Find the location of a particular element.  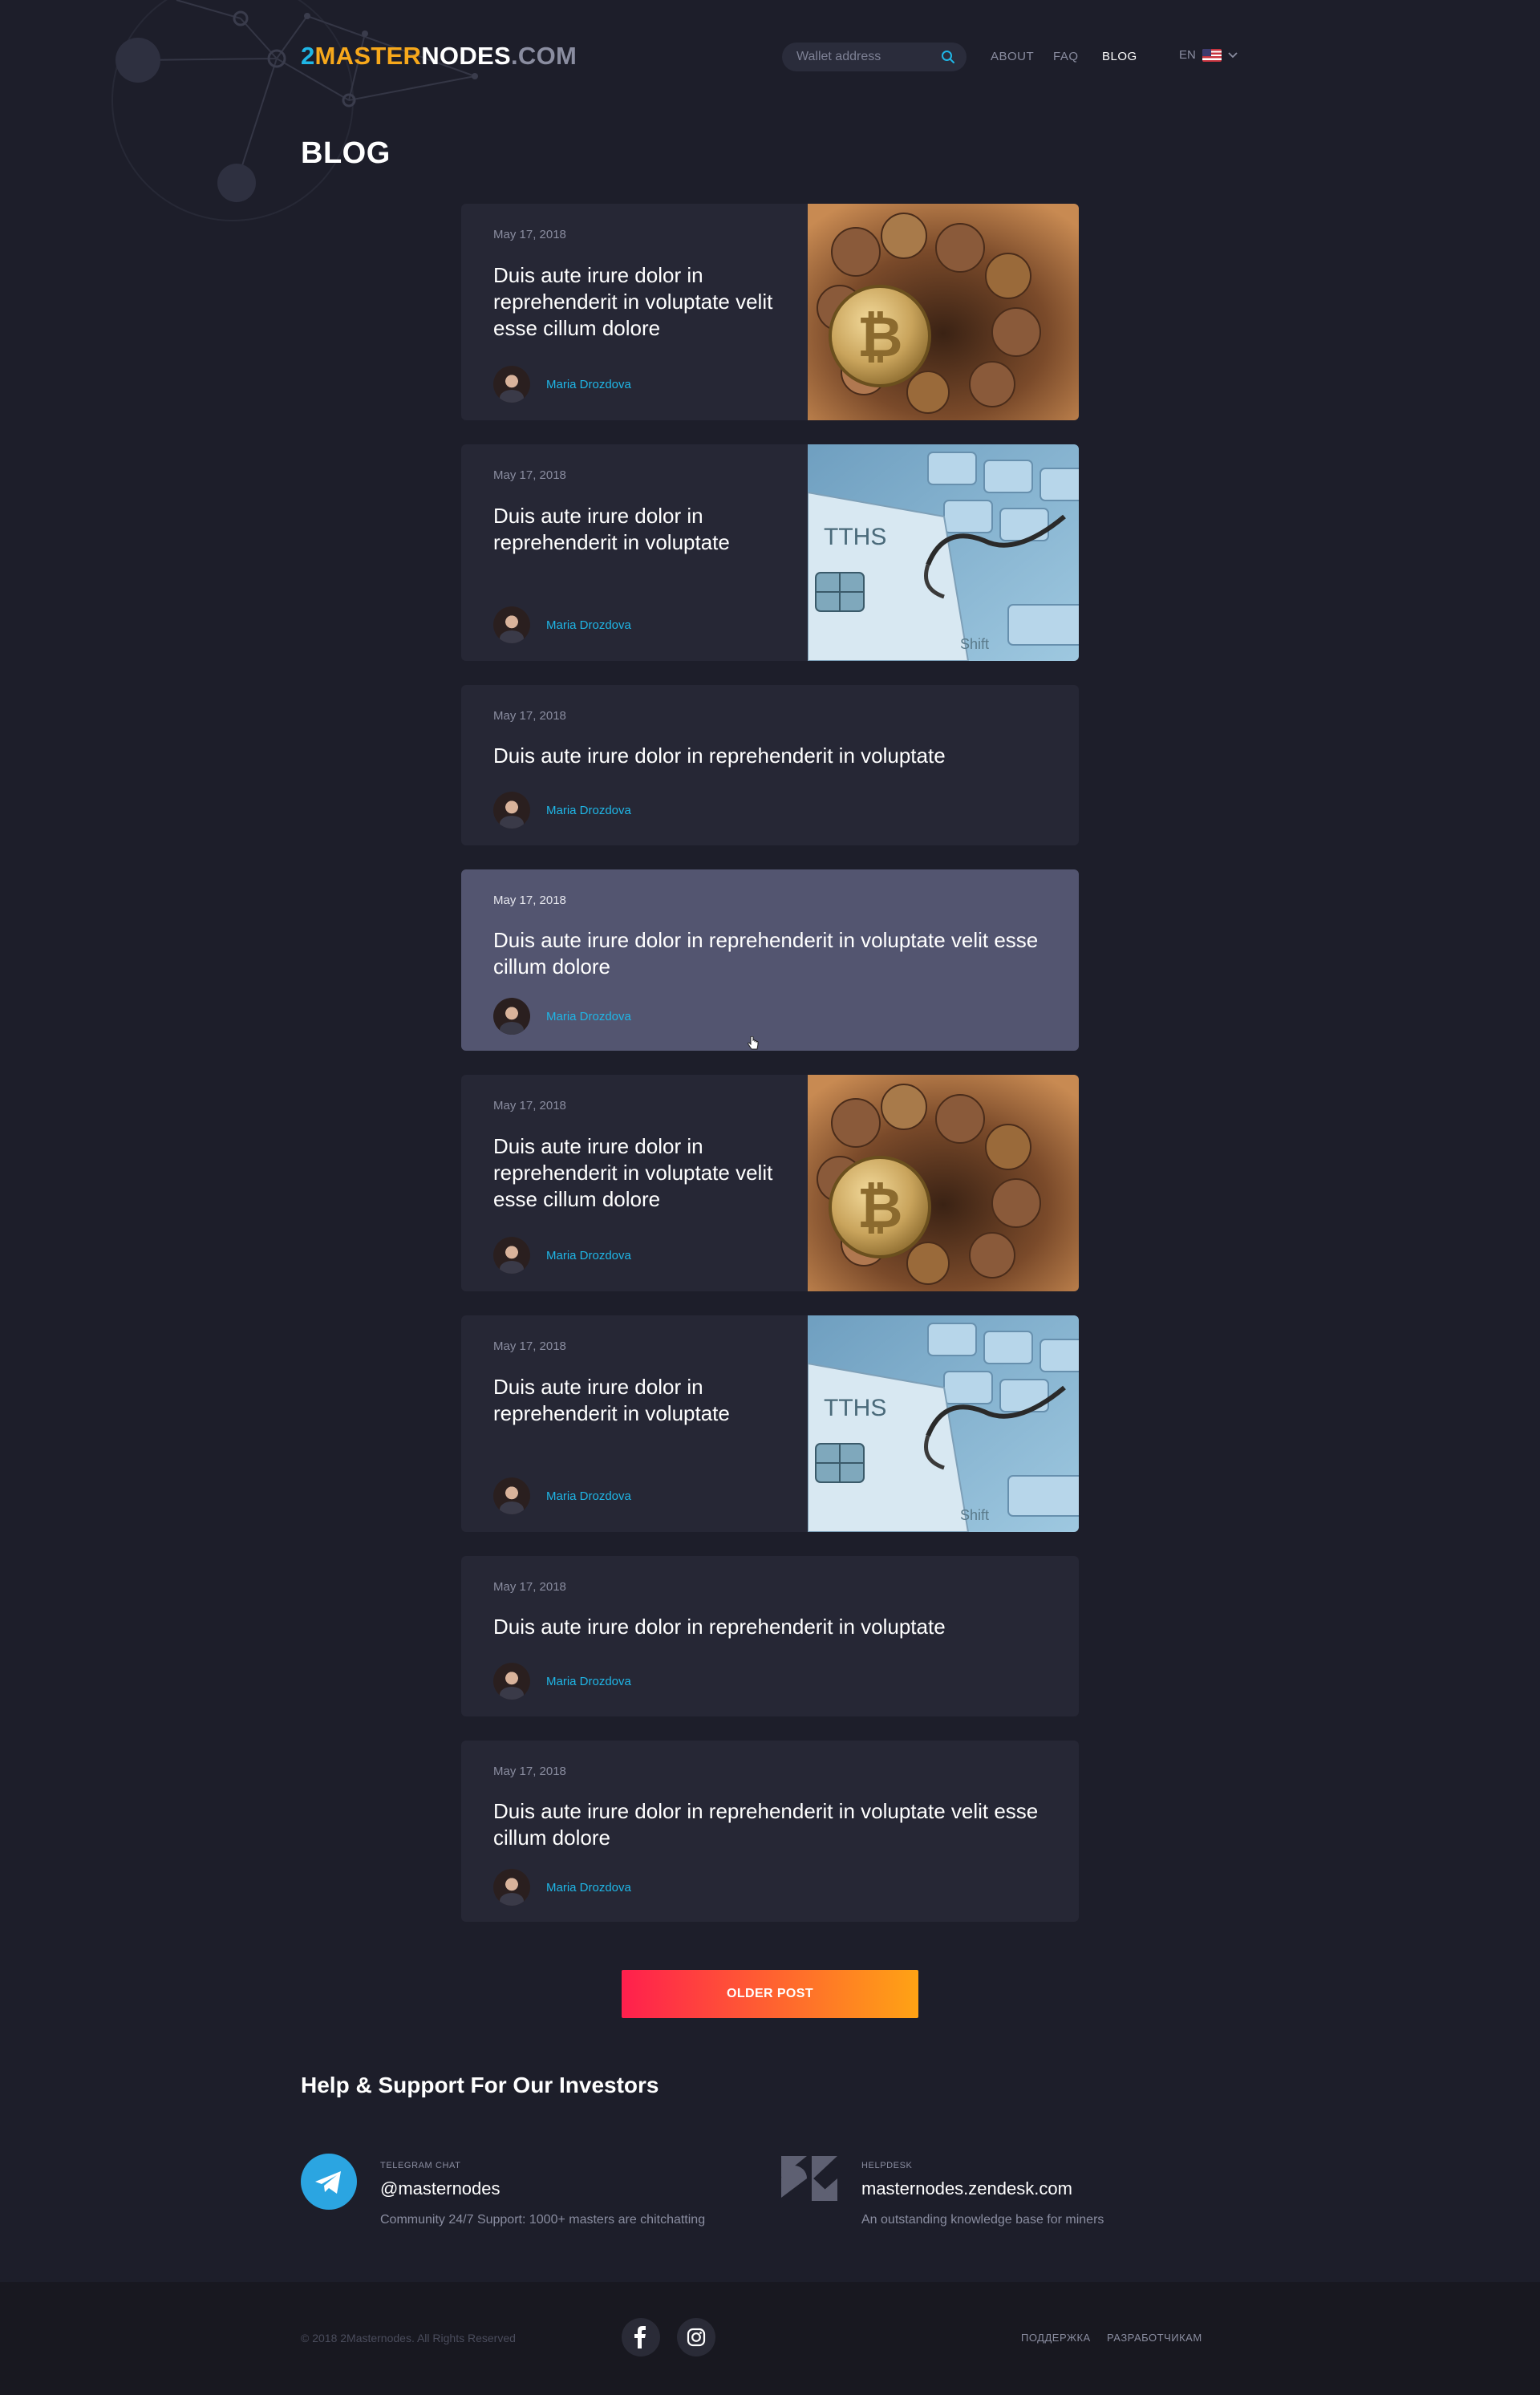

telegram-handle: @masternodes is located at coordinates (440, 2189).